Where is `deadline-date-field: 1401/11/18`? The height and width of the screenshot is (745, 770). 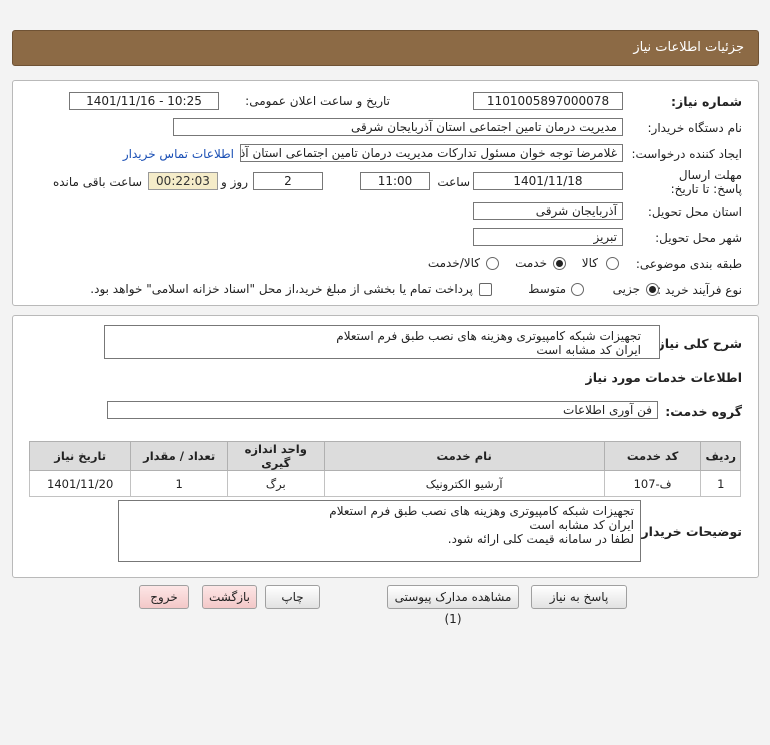 deadline-date-field: 1401/11/18 is located at coordinates (548, 181).